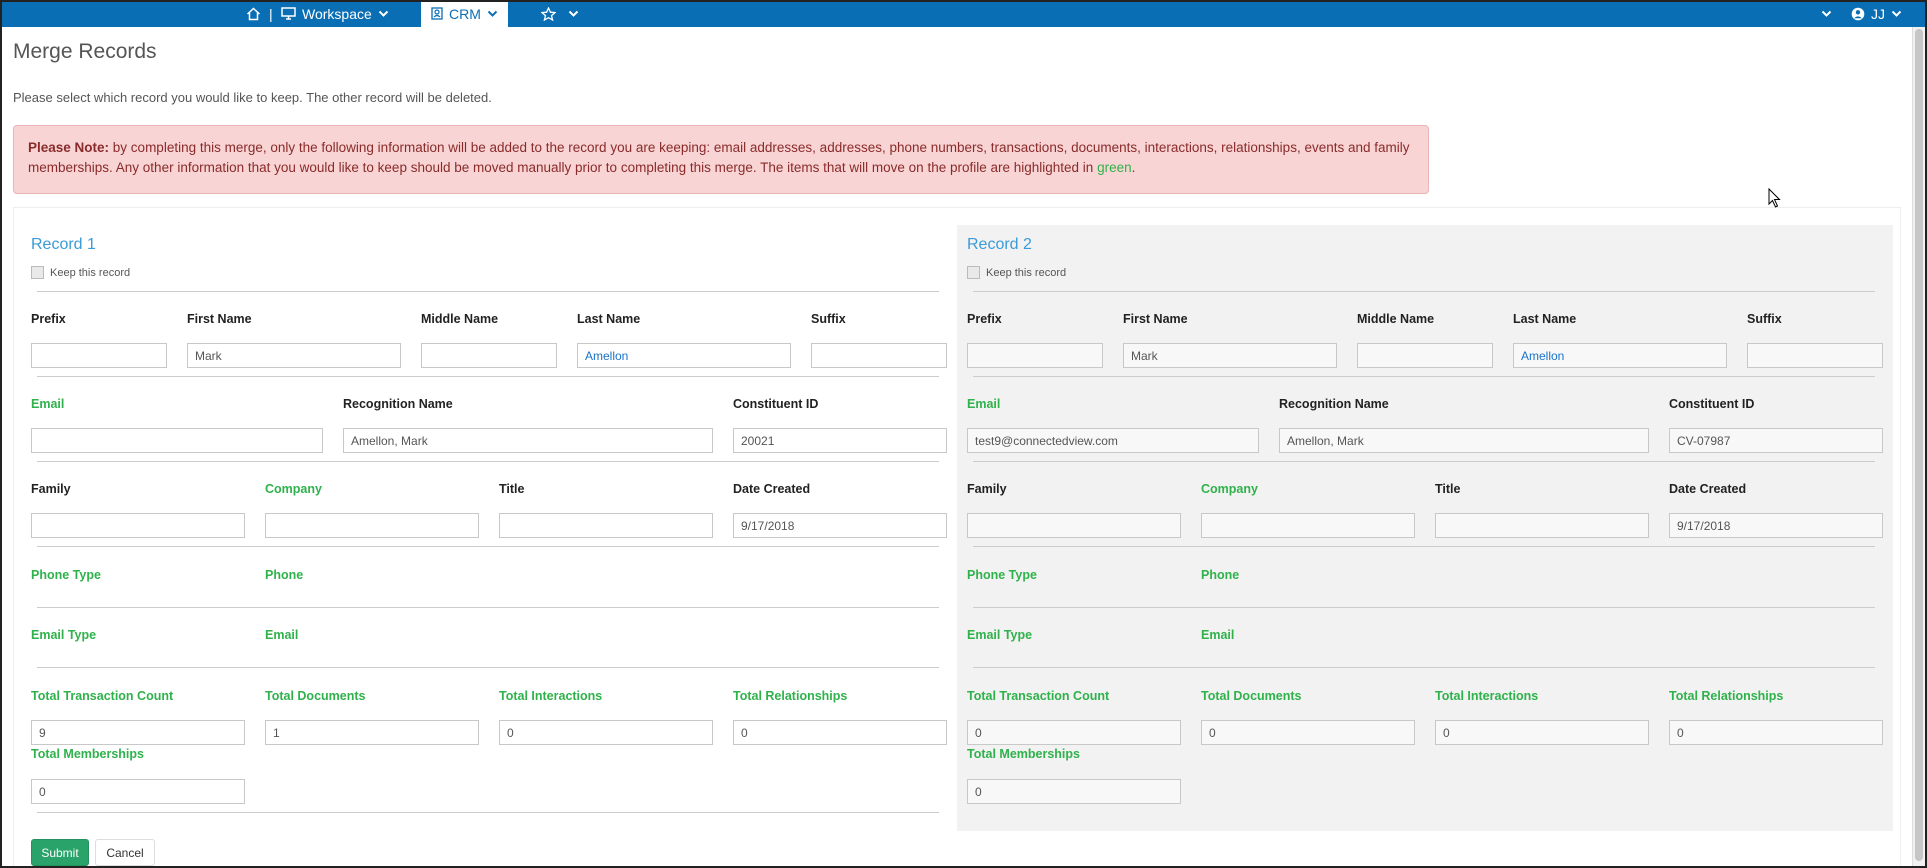 The width and height of the screenshot is (1927, 868). What do you see at coordinates (1074, 732) in the screenshot?
I see `total-transaction-count-field: 0` at bounding box center [1074, 732].